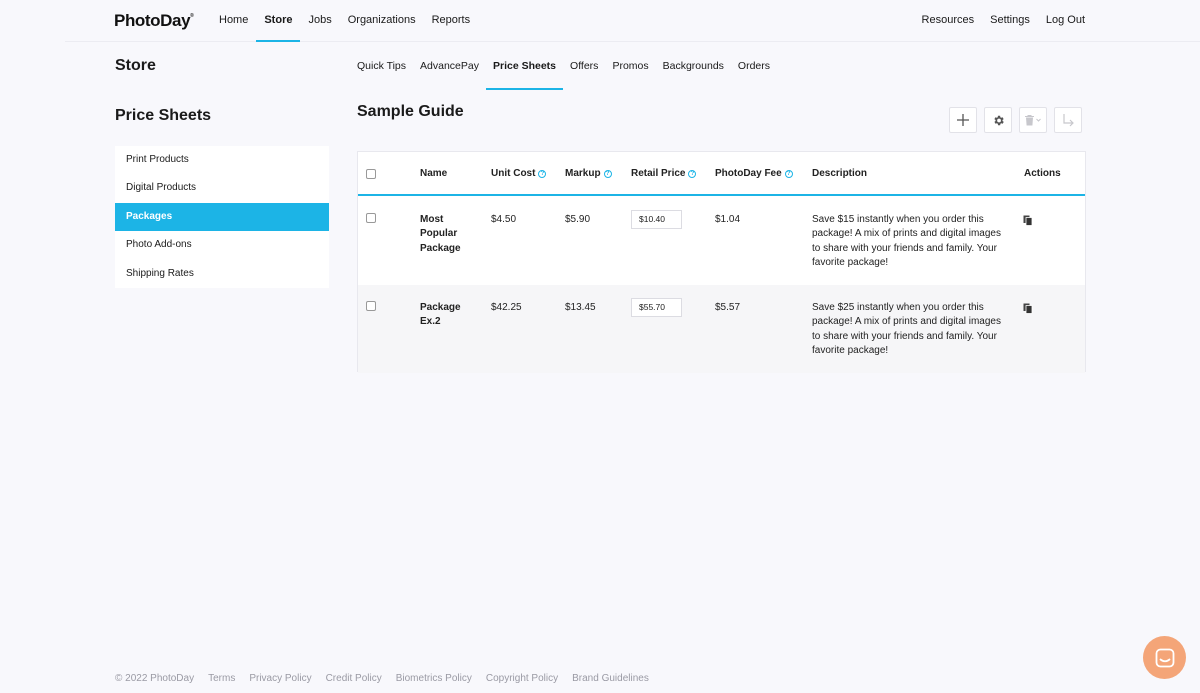 The width and height of the screenshot is (1200, 693). I want to click on nav-settings: Settings, so click(1010, 21).